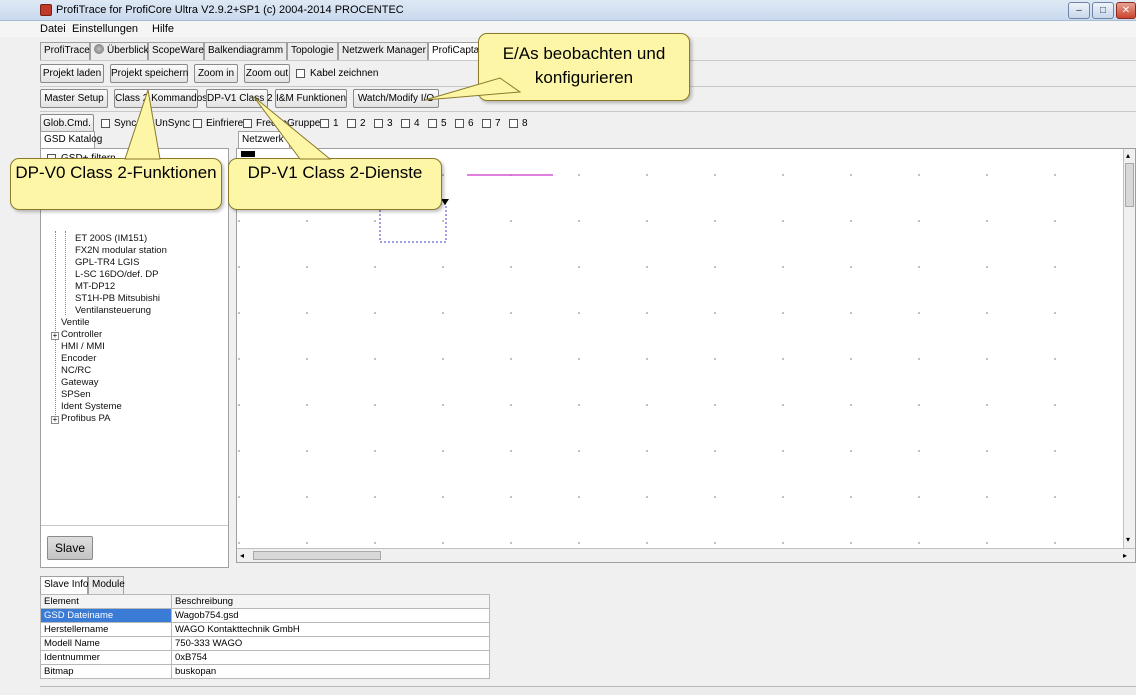 Image resolution: width=1136 pixels, height=695 pixels. I want to click on table-row: Modell Name 750-333 WAGO, so click(265, 643).